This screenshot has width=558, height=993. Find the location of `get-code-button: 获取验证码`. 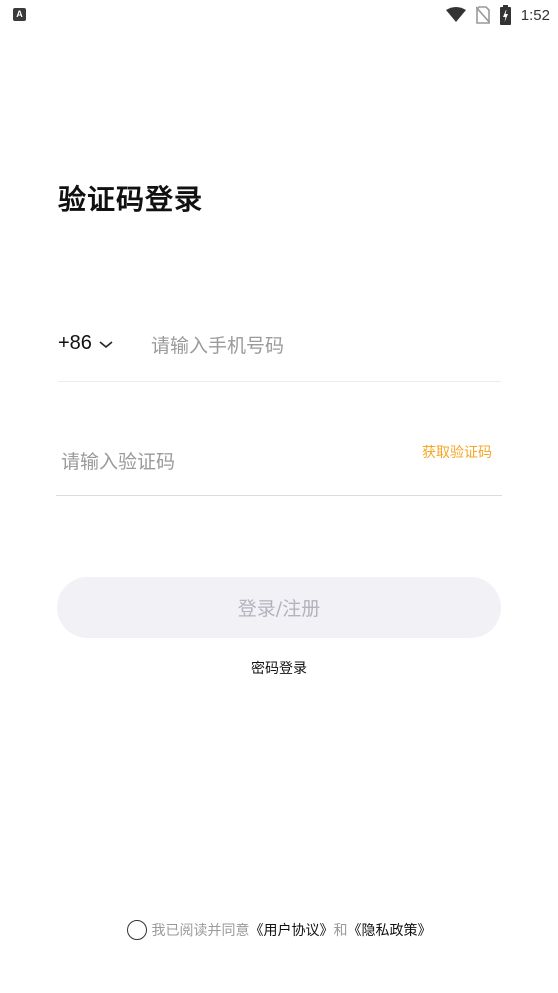

get-code-button: 获取验证码 is located at coordinates (457, 452).